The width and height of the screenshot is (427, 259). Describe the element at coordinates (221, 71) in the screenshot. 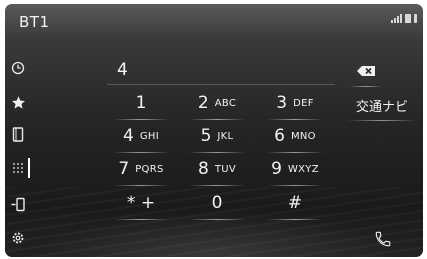

I see `number-display: 4` at that location.